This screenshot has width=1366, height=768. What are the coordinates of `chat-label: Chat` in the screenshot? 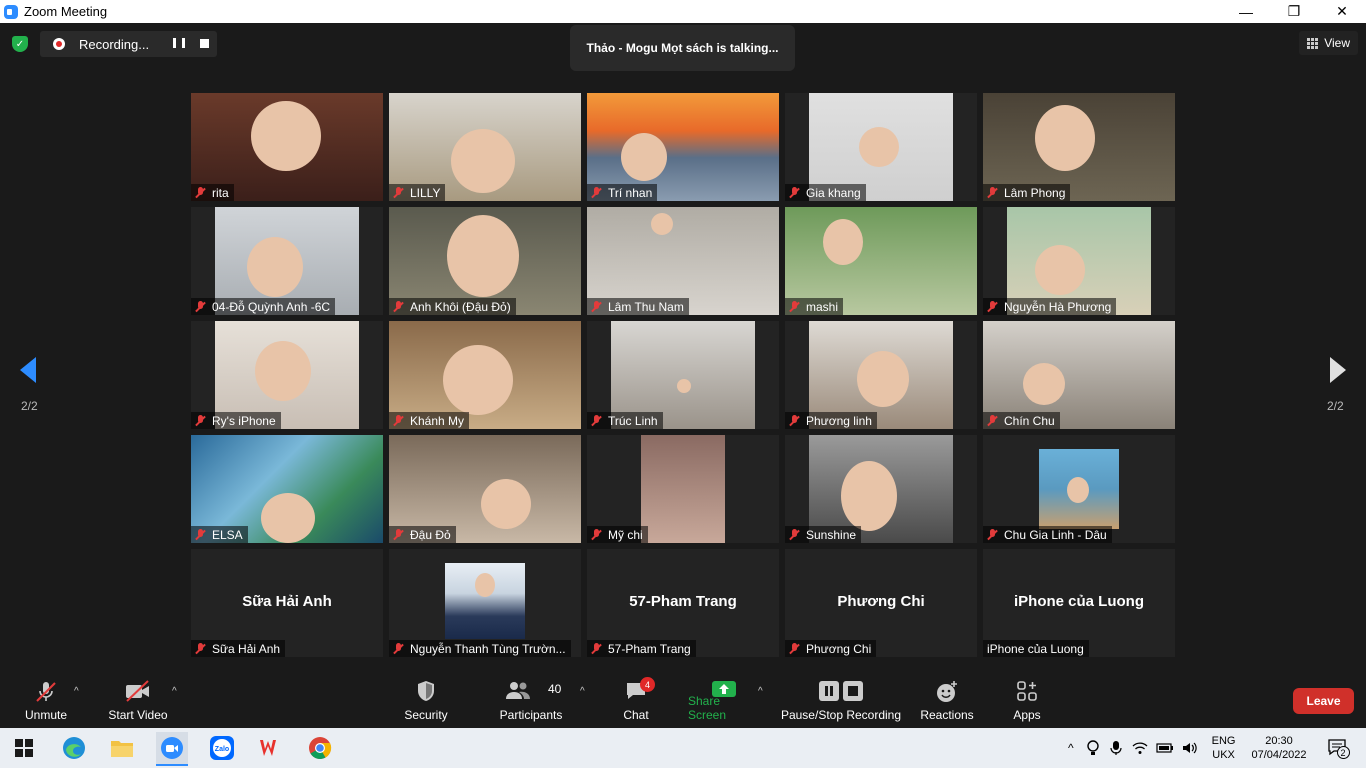 It's located at (636, 715).